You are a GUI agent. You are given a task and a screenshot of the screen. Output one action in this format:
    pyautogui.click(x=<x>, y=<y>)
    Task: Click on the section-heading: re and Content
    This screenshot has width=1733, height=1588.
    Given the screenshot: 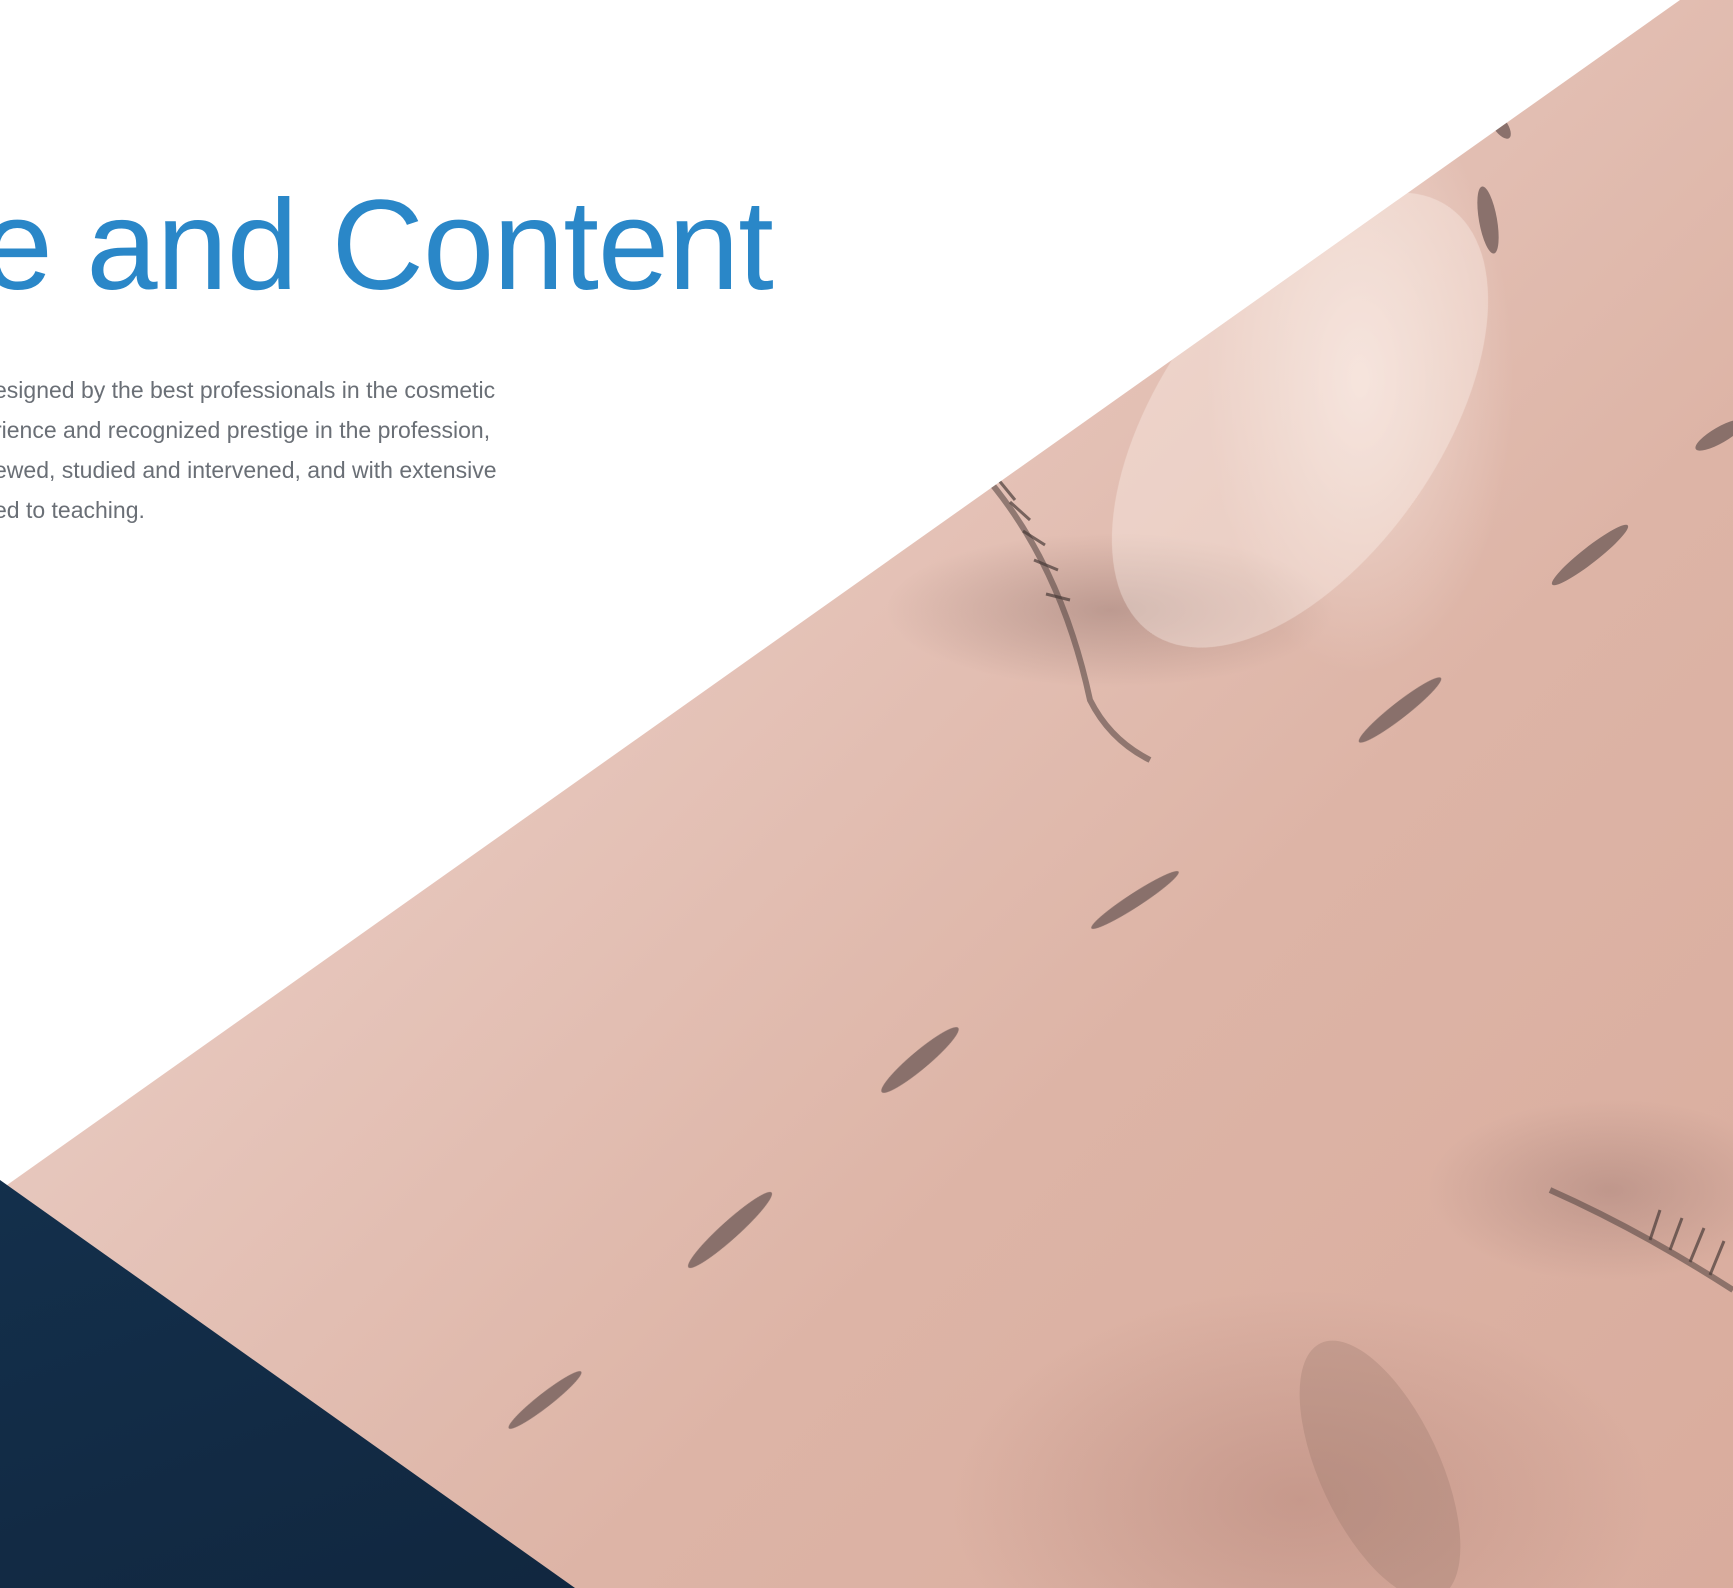 What is the action you would take?
    pyautogui.click(x=387, y=245)
    